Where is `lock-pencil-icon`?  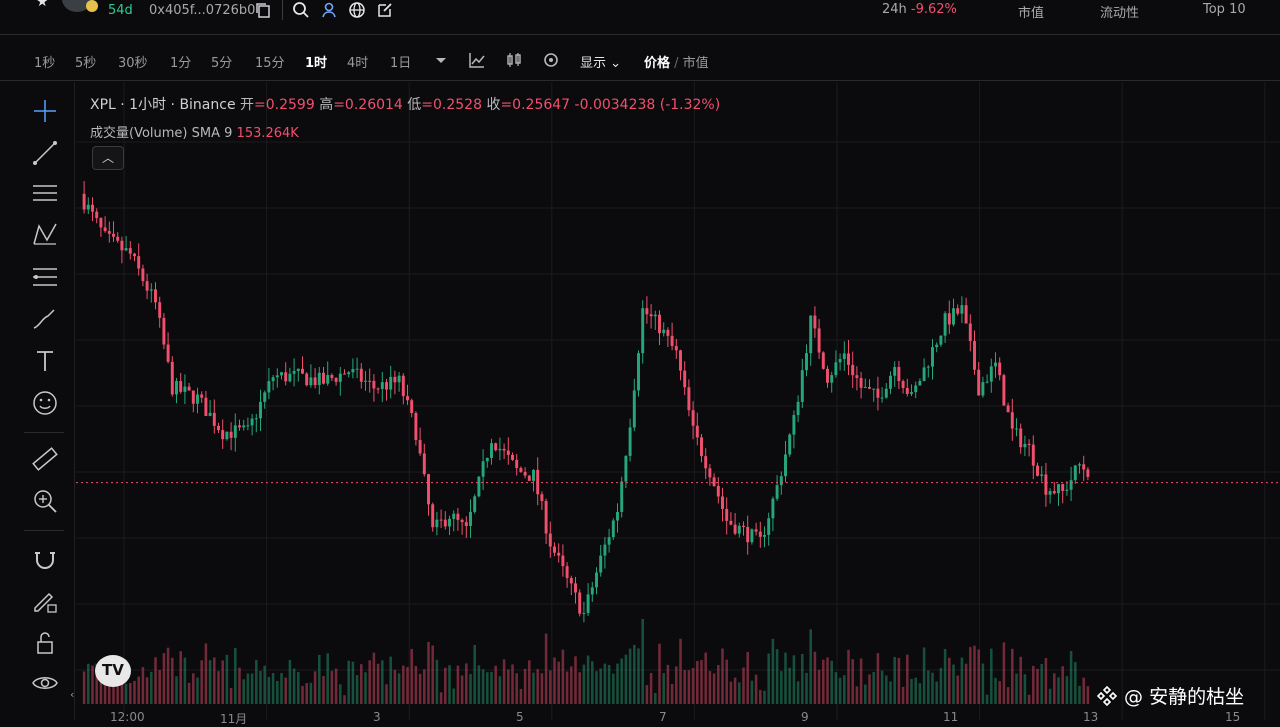
lock-pencil-icon is located at coordinates (45, 601).